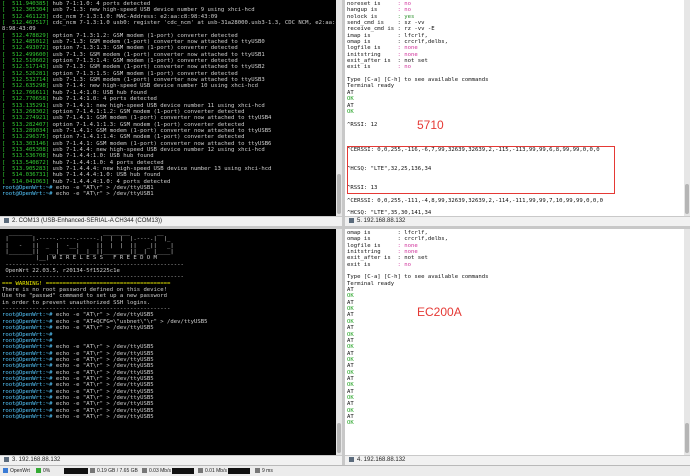 The width and height of the screenshot is (690, 476). What do you see at coordinates (407, 48) in the screenshot?
I see `setting-value: : none` at bounding box center [407, 48].